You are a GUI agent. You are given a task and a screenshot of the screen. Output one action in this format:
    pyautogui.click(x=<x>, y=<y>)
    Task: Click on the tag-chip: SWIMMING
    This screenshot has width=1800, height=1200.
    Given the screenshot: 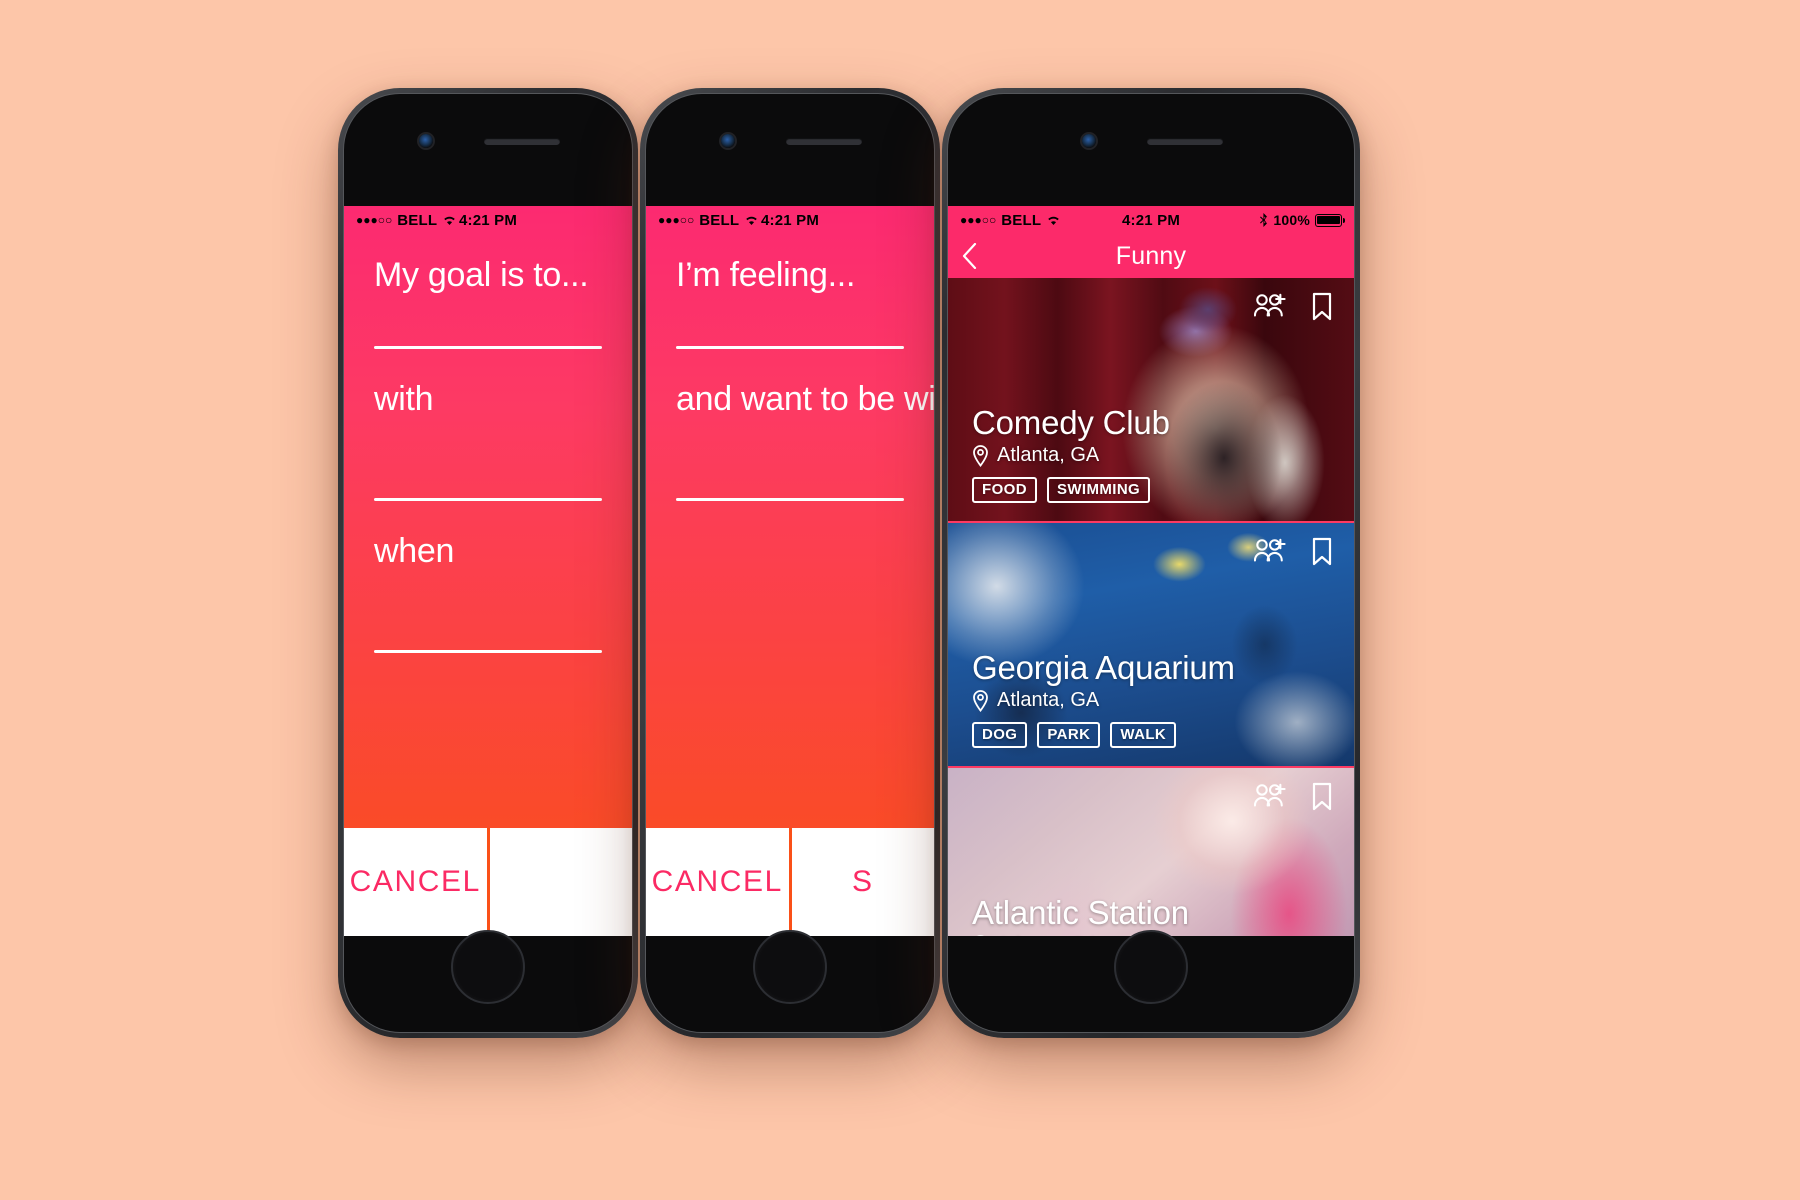 What is the action you would take?
    pyautogui.click(x=1098, y=490)
    